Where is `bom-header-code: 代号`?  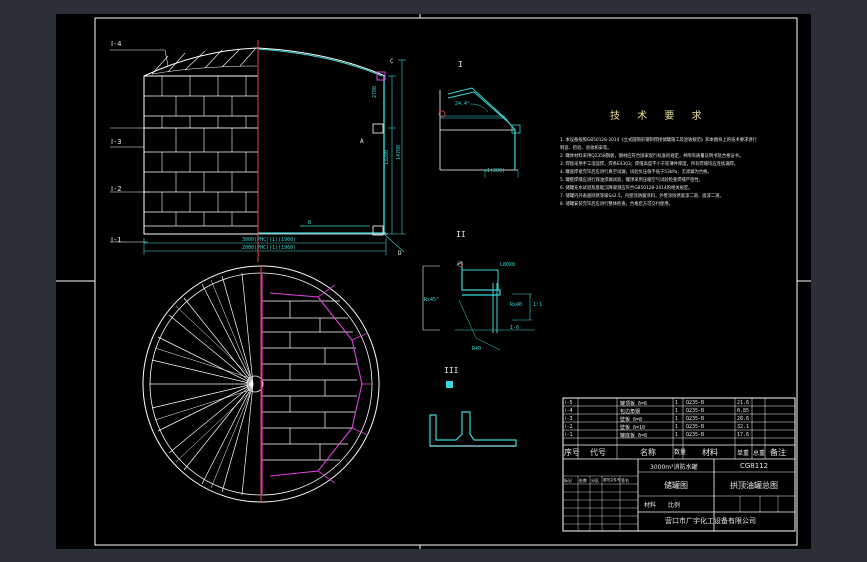 bom-header-code: 代号 is located at coordinates (598, 452).